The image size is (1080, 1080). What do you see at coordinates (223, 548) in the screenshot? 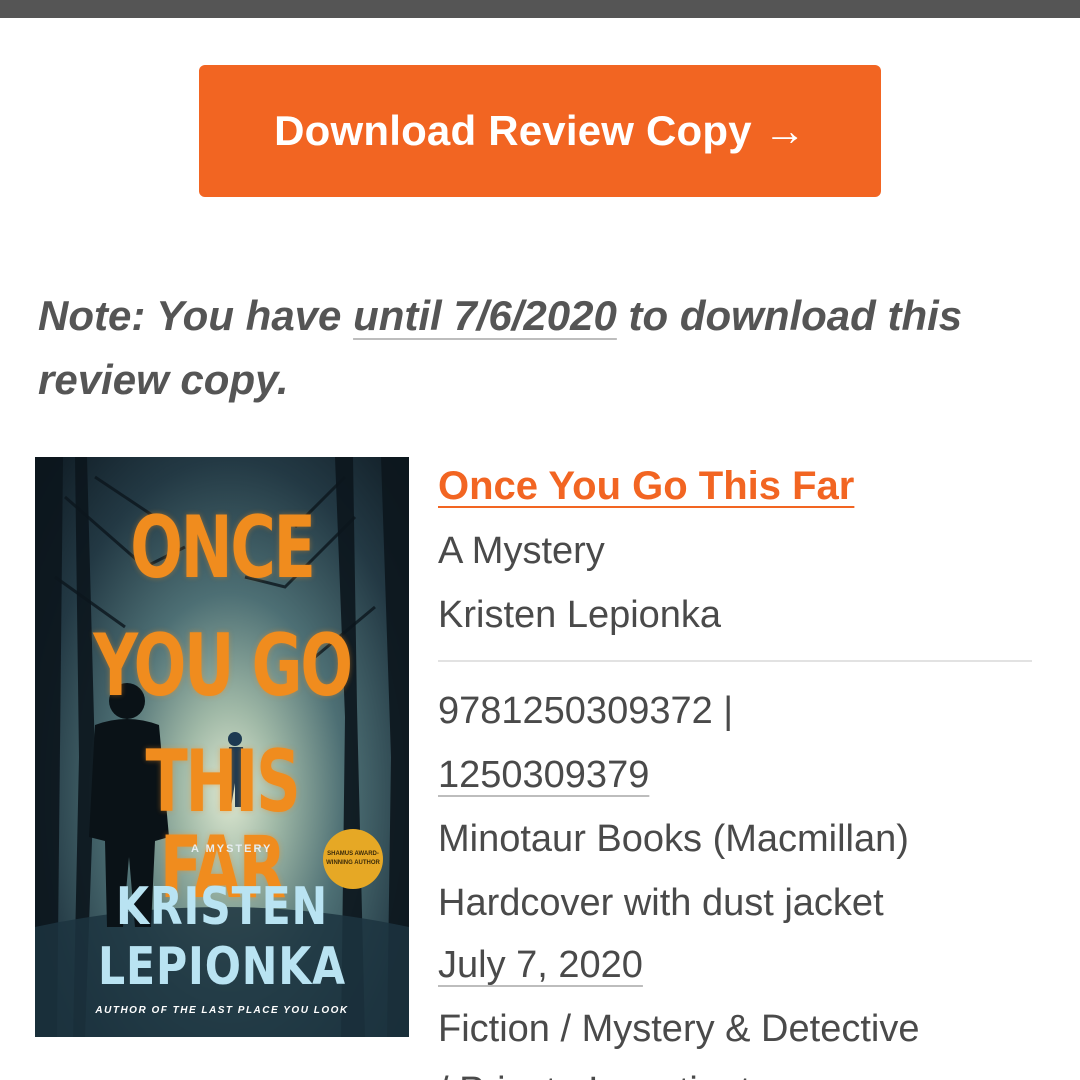
I see `cover-title-line-1: ONCE` at bounding box center [223, 548].